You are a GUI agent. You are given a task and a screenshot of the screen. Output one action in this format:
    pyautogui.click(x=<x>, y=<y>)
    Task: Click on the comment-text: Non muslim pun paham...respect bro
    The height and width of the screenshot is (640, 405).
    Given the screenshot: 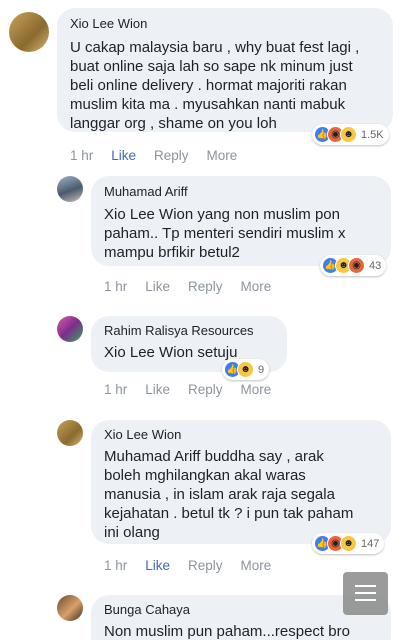 What is the action you would take?
    pyautogui.click(x=227, y=631)
    